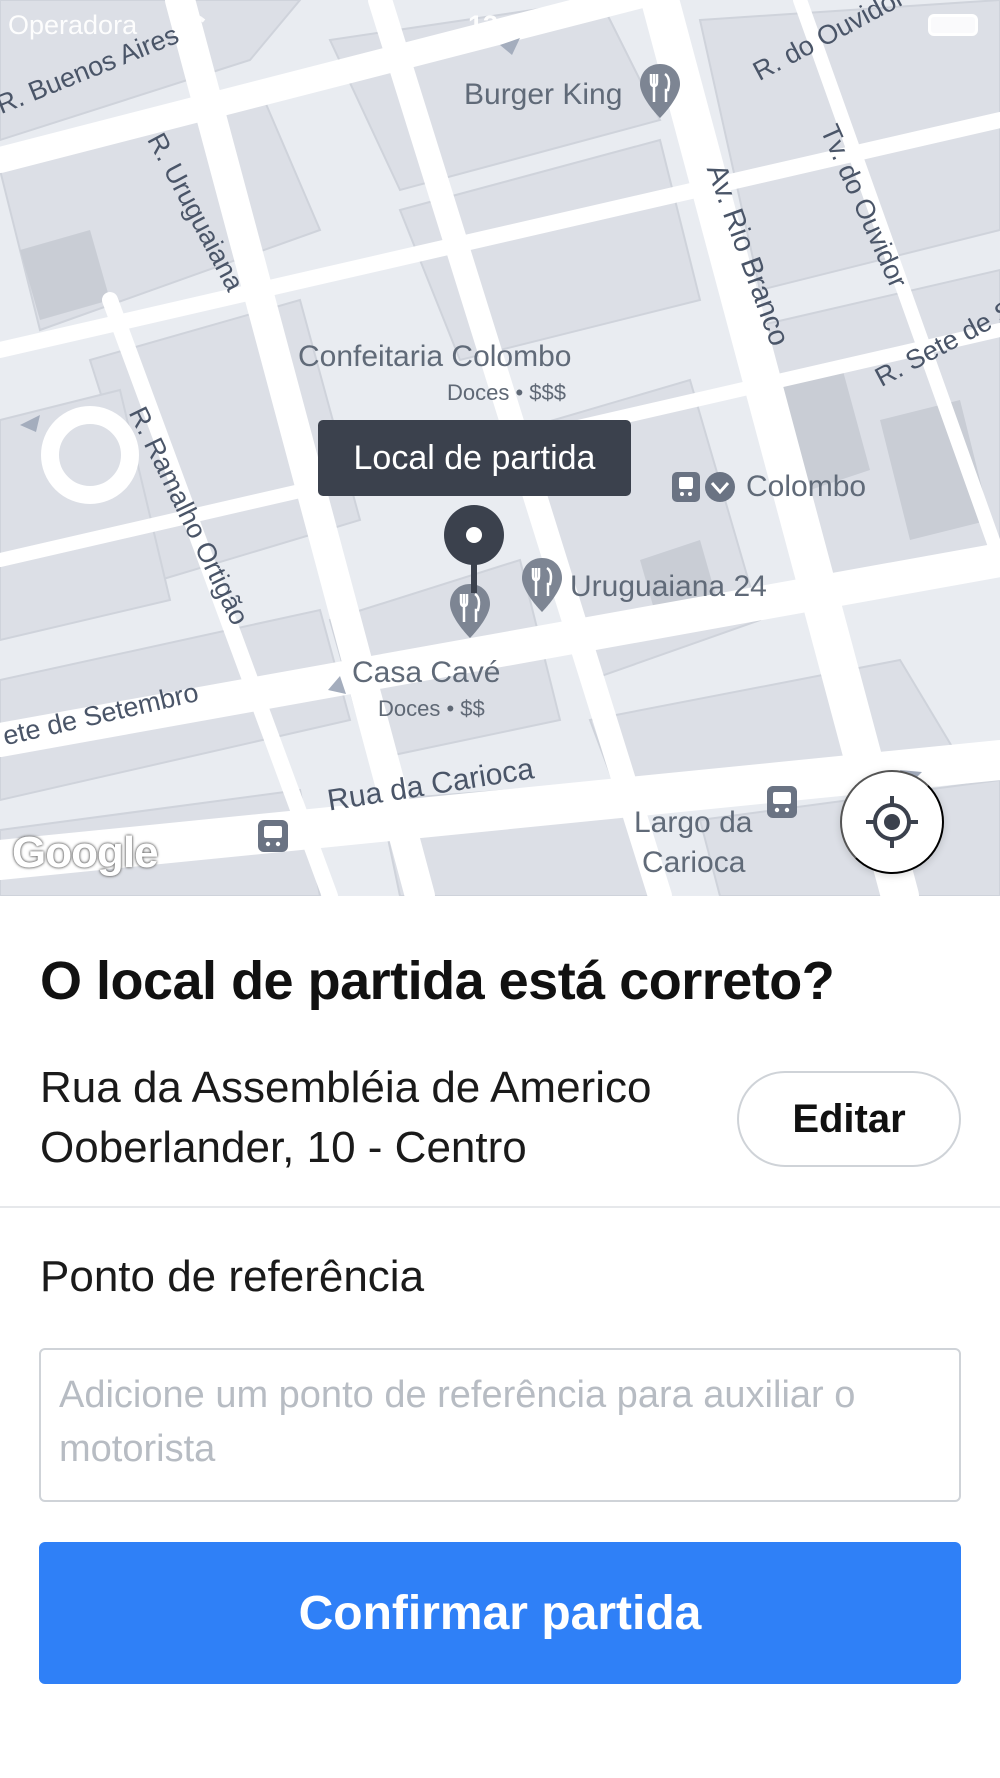 The width and height of the screenshot is (1000, 1778). What do you see at coordinates (502, 25) in the screenshot?
I see `clock: 13:11` at bounding box center [502, 25].